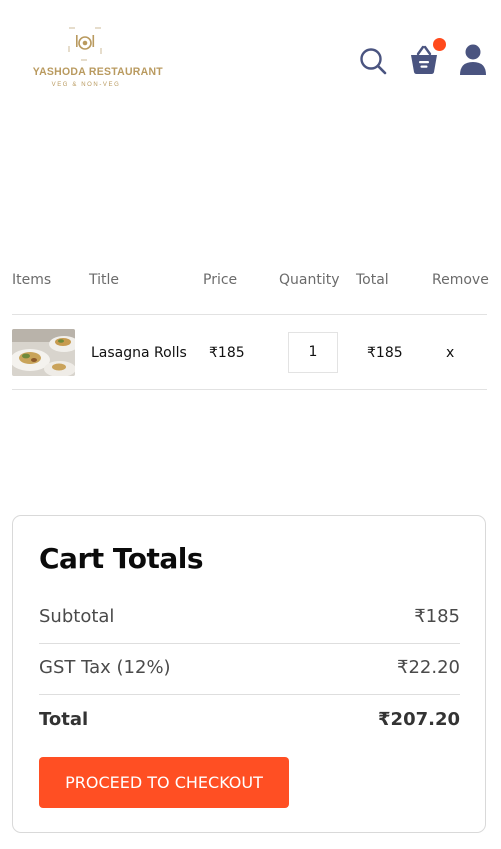 This screenshot has height=849, width=501. Describe the element at coordinates (249, 669) in the screenshot. I see `tax-row: GST Tax (12%) ₹22.20` at that location.